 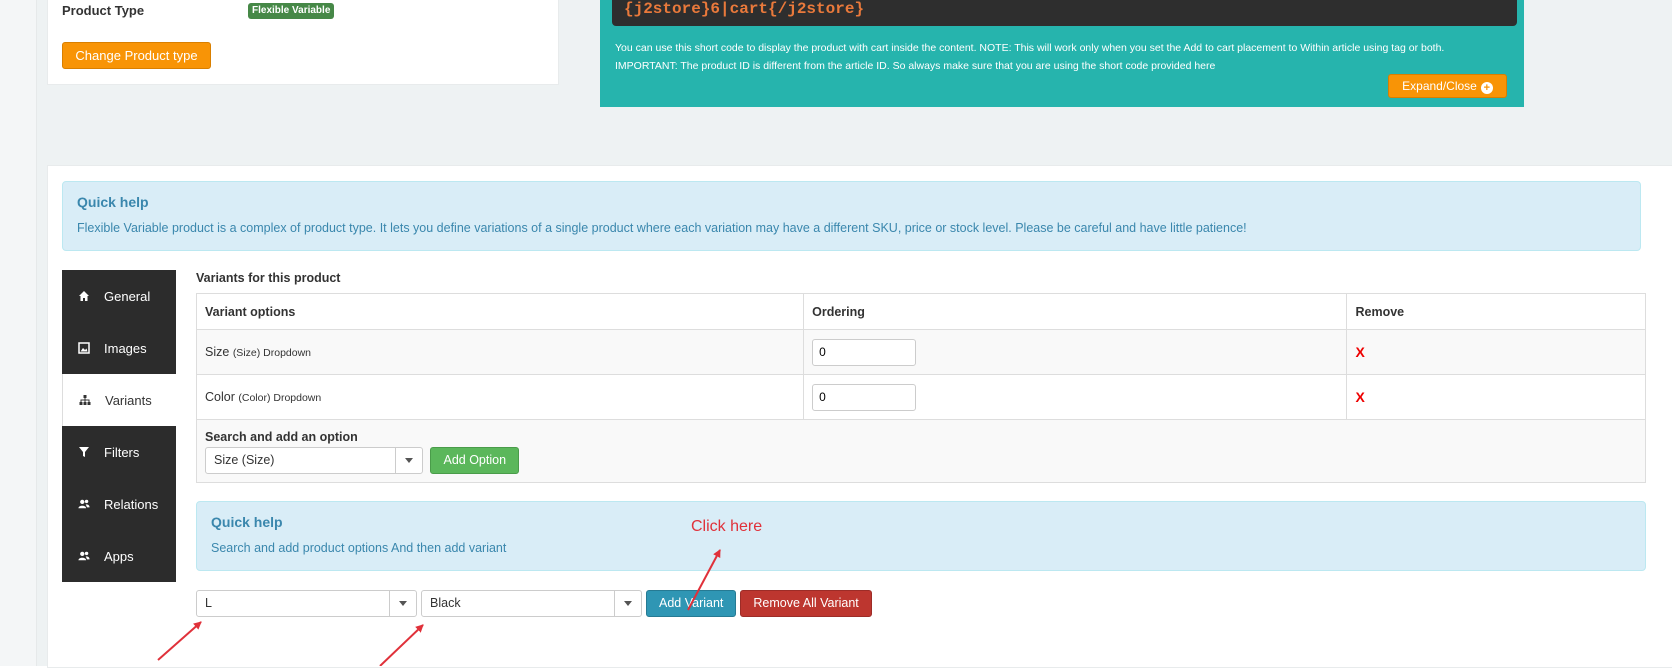 I want to click on variant-option-cell: Color (Color) Dropdown, so click(x=500, y=397).